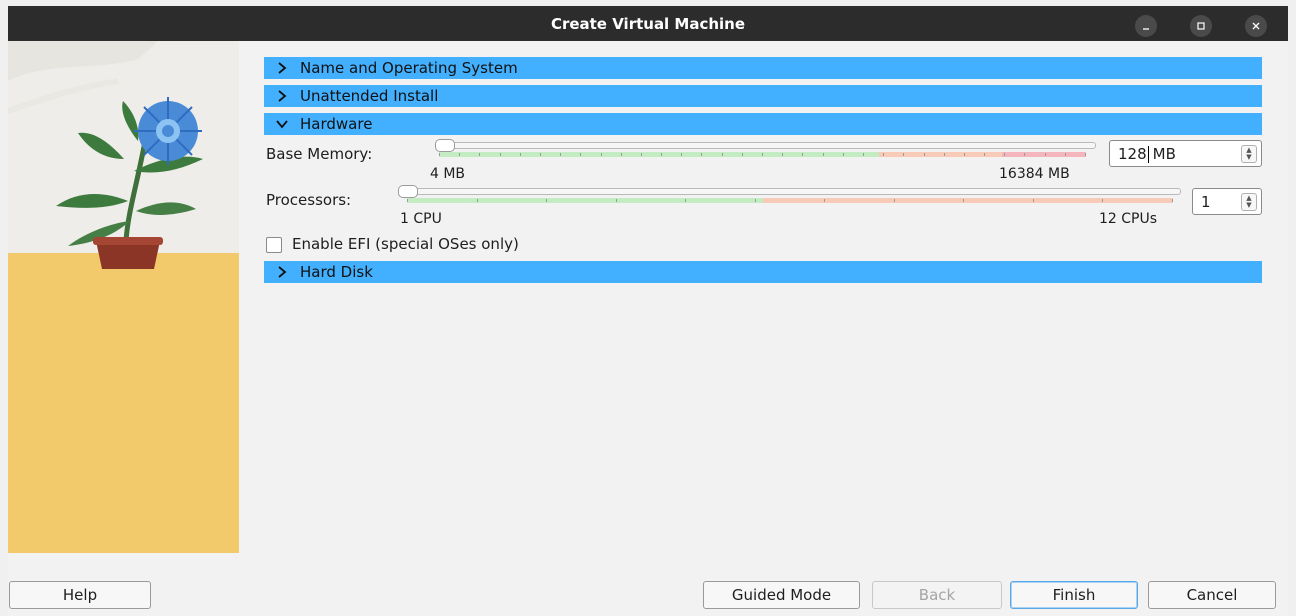 This screenshot has width=1296, height=616. I want to click on section-label: Hard Disk, so click(336, 272).